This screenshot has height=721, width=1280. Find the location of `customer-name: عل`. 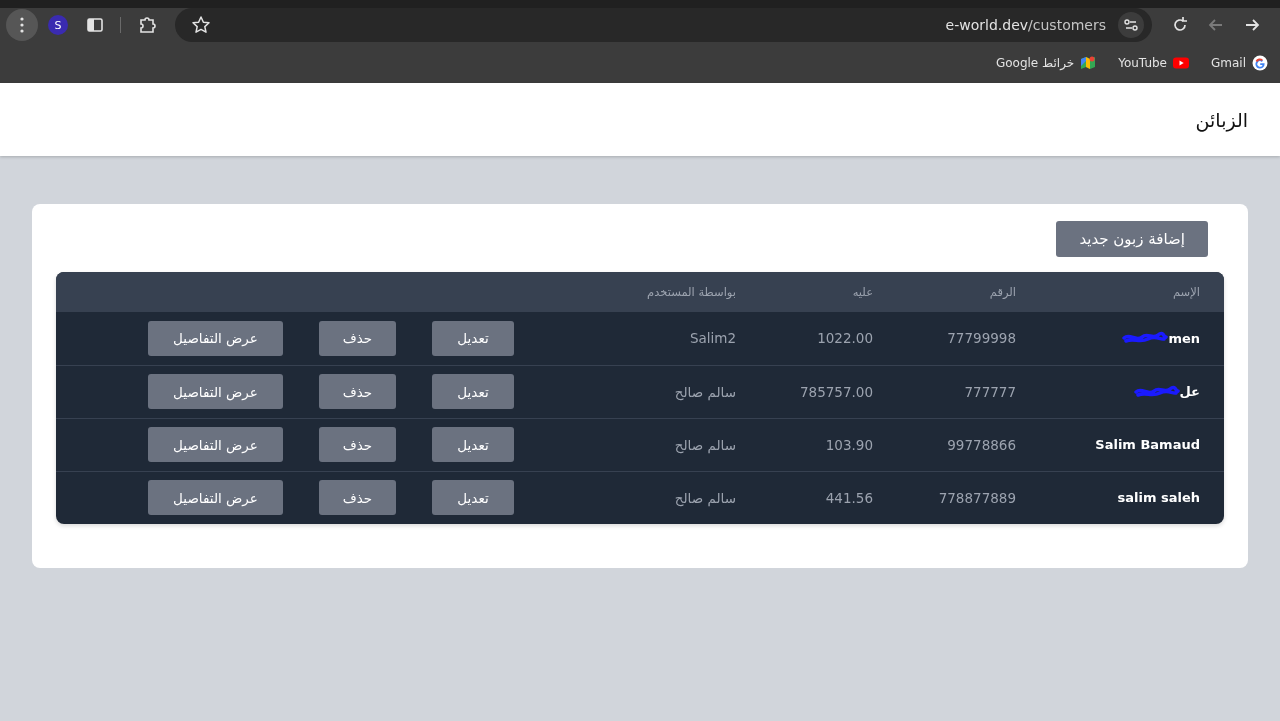

customer-name: عل is located at coordinates (1189, 391).